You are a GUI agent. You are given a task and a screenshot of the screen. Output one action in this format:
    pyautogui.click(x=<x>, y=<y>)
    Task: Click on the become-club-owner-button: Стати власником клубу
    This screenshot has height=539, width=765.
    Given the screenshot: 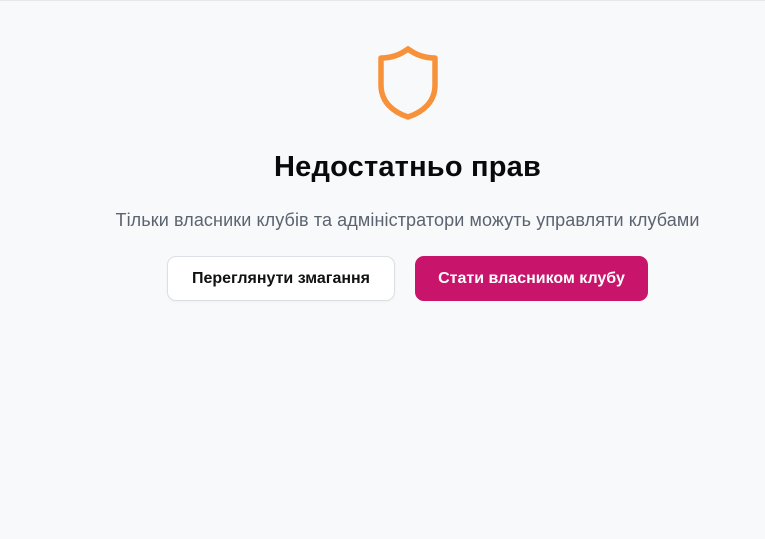 What is the action you would take?
    pyautogui.click(x=531, y=278)
    